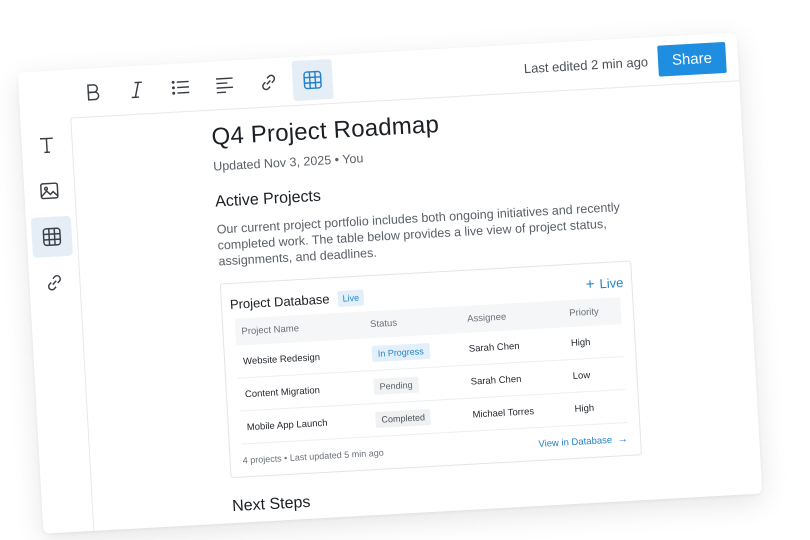 This screenshot has height=540, width=810. What do you see at coordinates (575, 442) in the screenshot?
I see `view-in-database-label: View in Database` at bounding box center [575, 442].